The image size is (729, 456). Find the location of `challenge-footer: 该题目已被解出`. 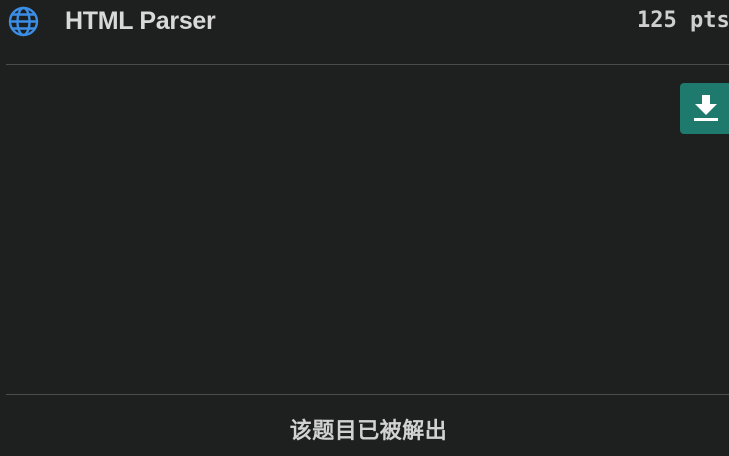

challenge-footer: 该题目已被解出 is located at coordinates (364, 425).